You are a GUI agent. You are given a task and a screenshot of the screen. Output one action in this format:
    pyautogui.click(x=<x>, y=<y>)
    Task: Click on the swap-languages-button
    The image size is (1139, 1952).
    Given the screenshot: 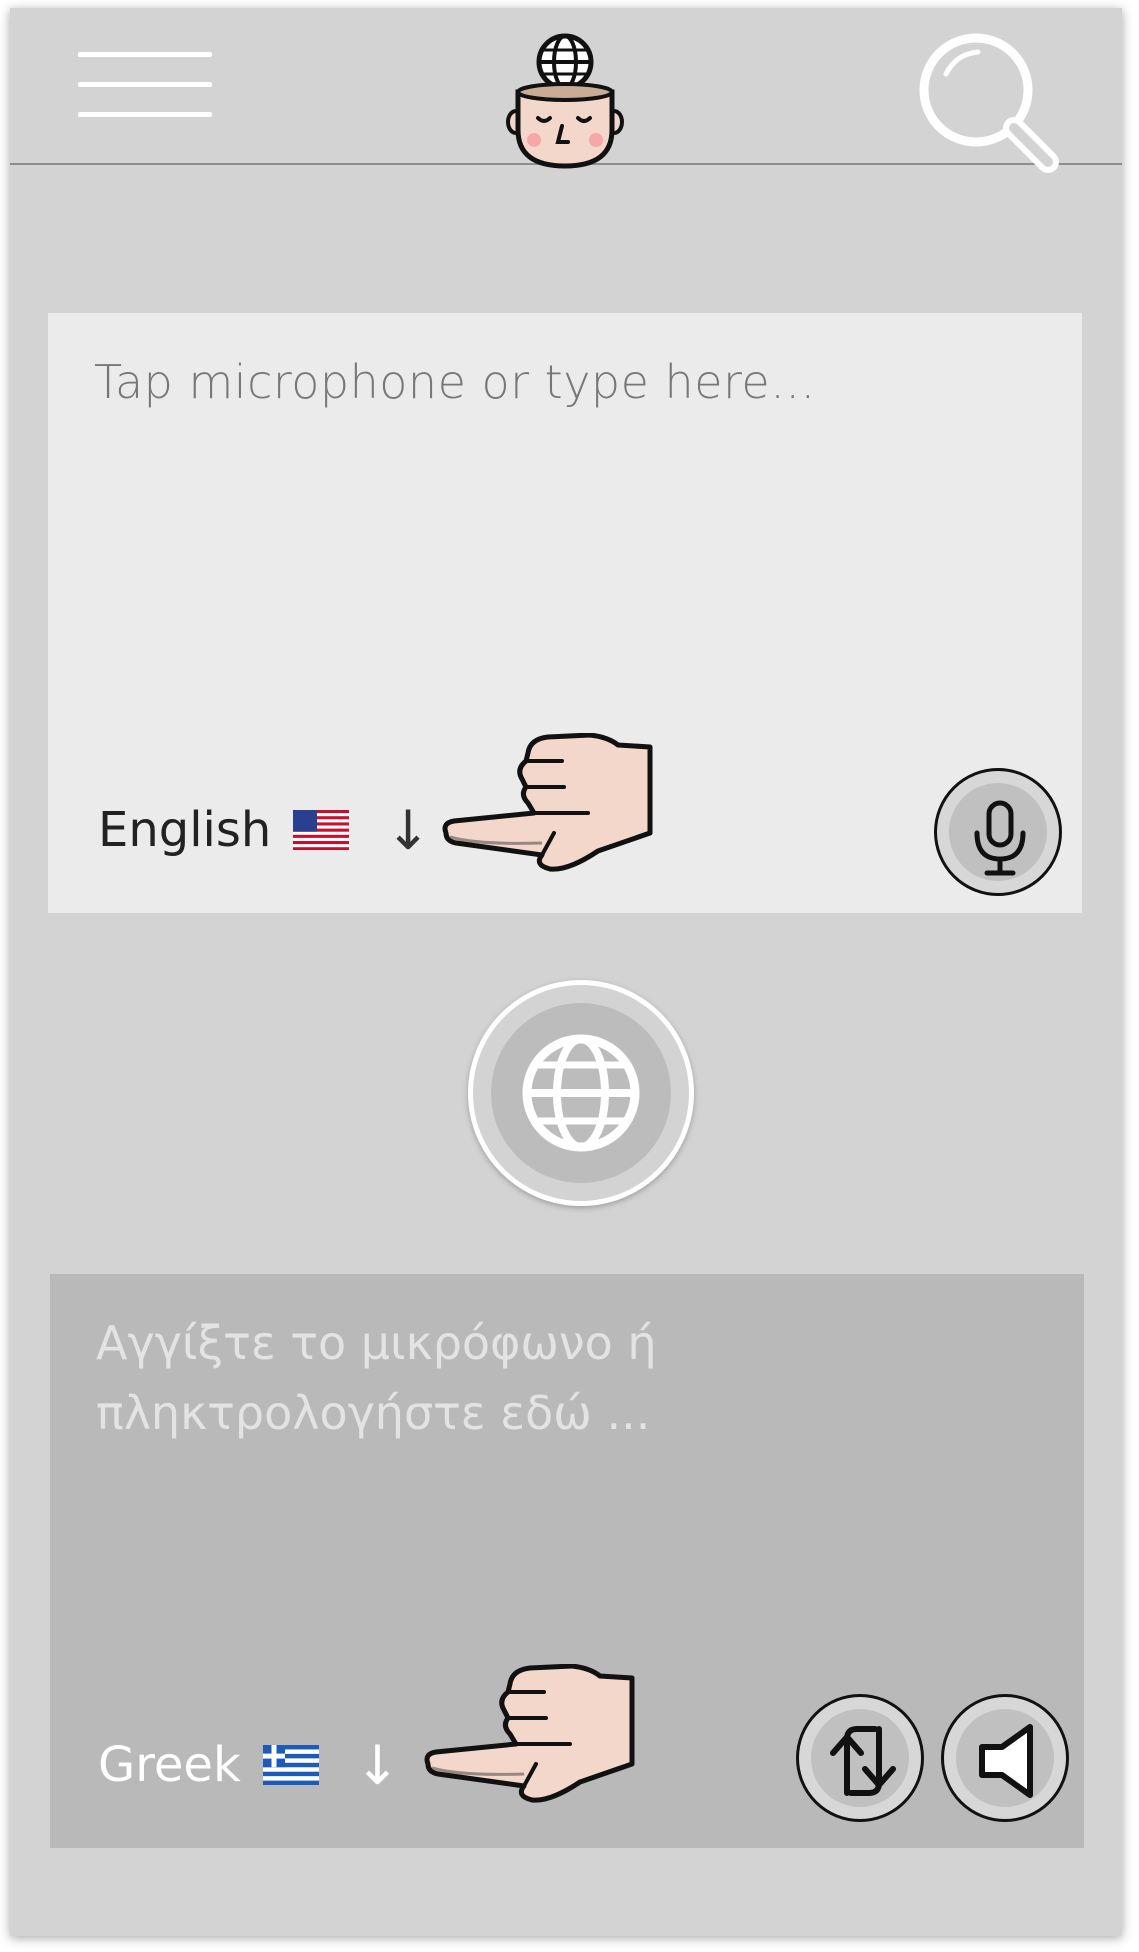 What is the action you would take?
    pyautogui.click(x=860, y=1758)
    